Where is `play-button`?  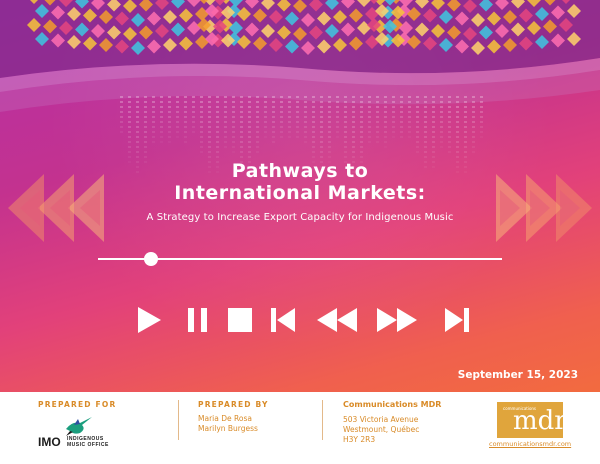
play-button is located at coordinates (148, 320).